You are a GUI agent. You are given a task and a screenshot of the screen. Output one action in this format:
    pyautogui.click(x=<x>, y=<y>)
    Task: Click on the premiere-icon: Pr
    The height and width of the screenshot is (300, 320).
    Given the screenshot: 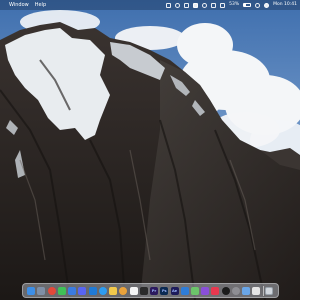 What is the action you would take?
    pyautogui.click(x=154, y=290)
    